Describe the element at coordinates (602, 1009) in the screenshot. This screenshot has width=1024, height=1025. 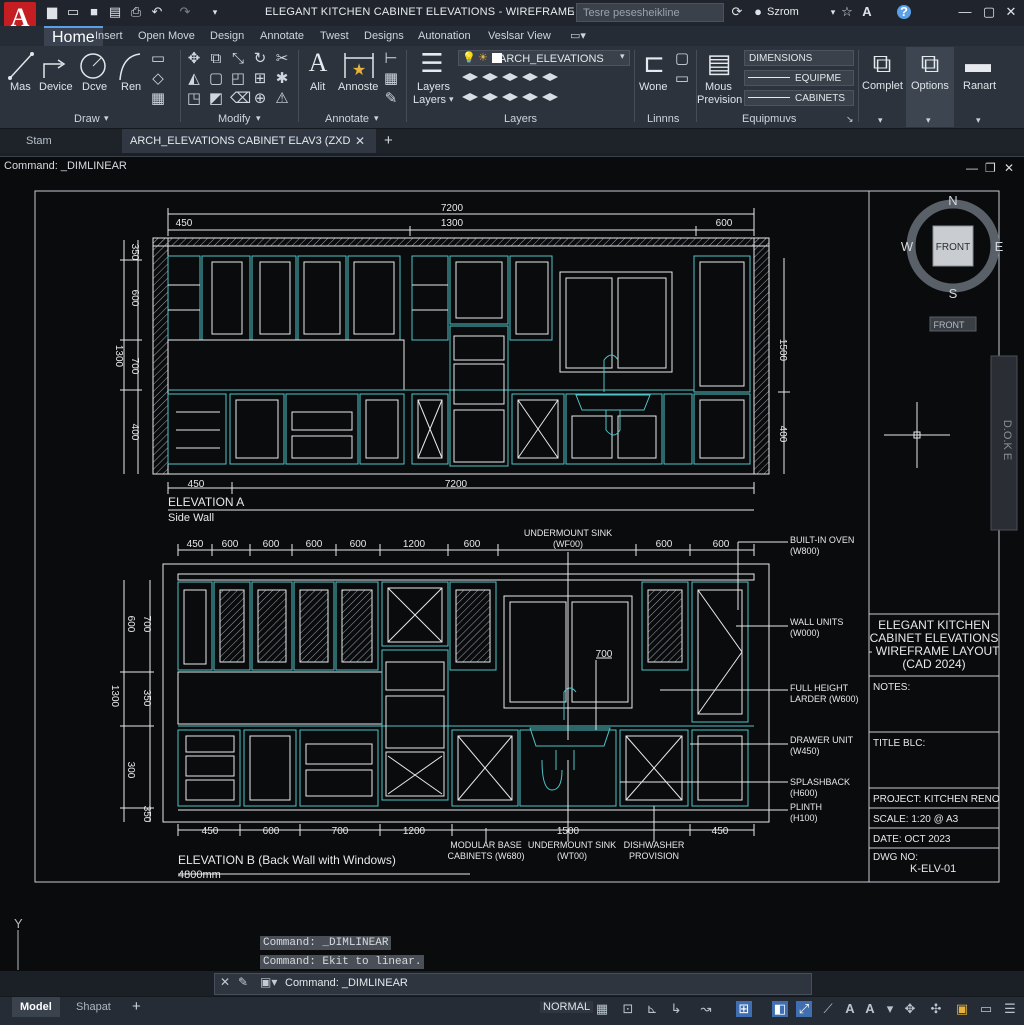
I see `grid-icon: ▦` at that location.